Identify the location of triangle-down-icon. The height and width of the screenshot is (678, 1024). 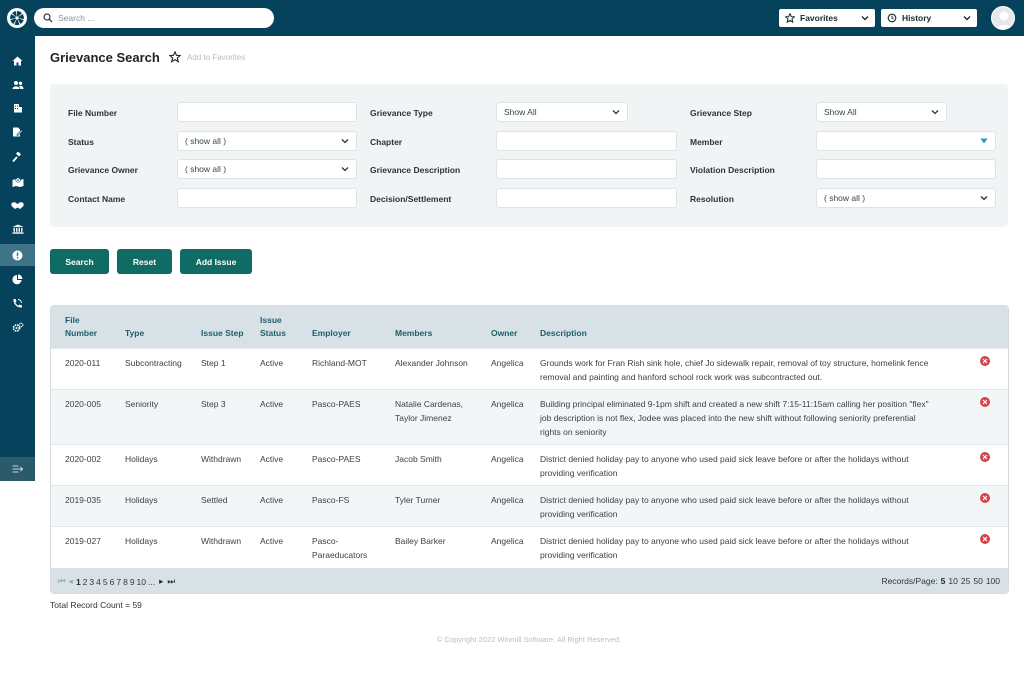
(984, 141).